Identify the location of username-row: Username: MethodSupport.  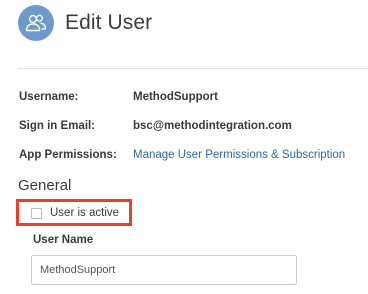
(118, 97).